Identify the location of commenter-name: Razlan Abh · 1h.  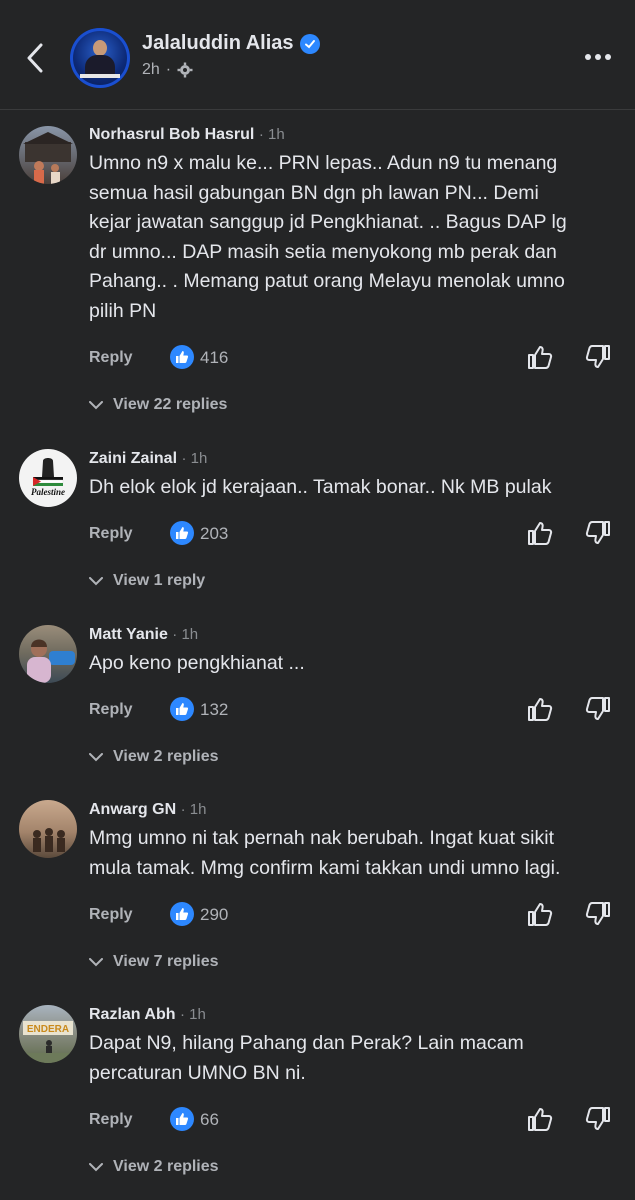
(147, 1015).